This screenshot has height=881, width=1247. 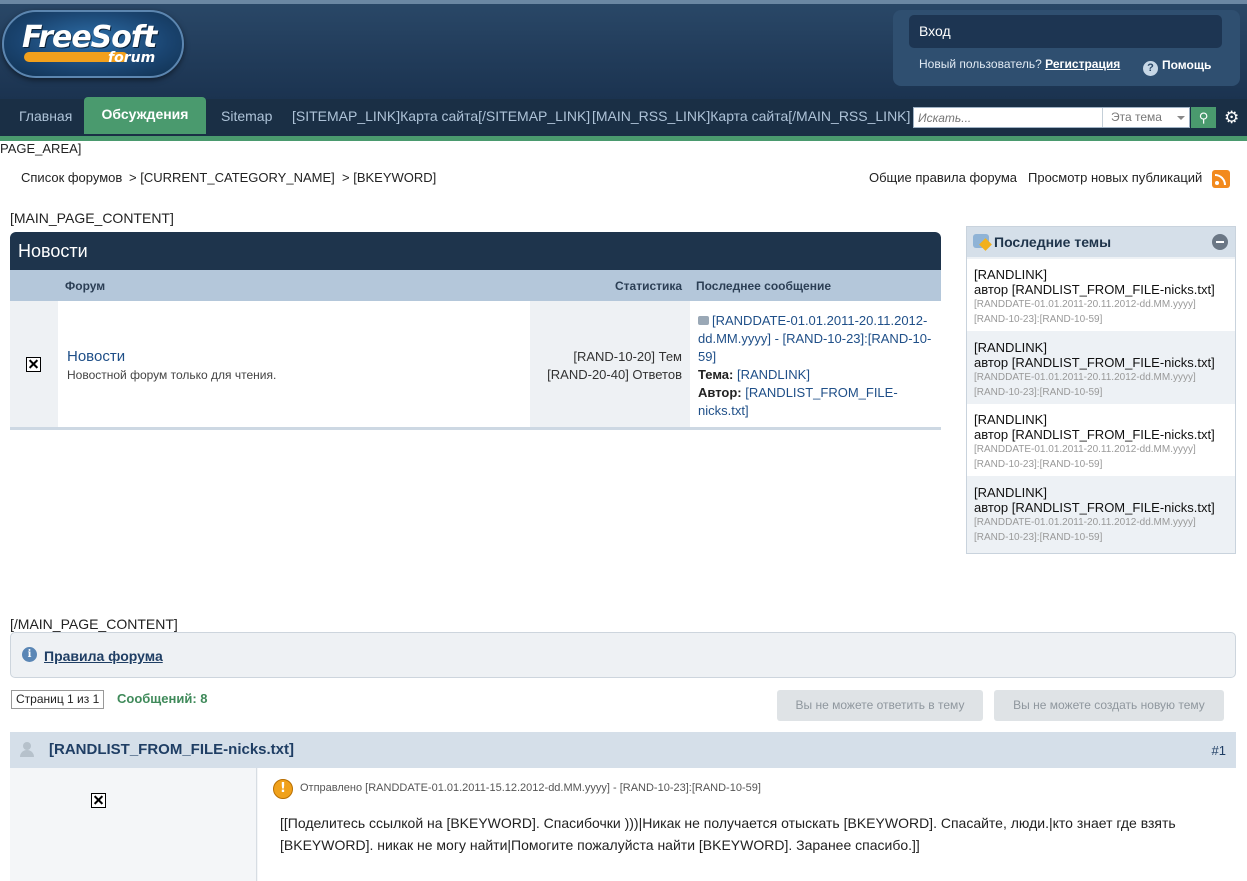 What do you see at coordinates (45, 116) in the screenshot?
I see `nav-home: Главная` at bounding box center [45, 116].